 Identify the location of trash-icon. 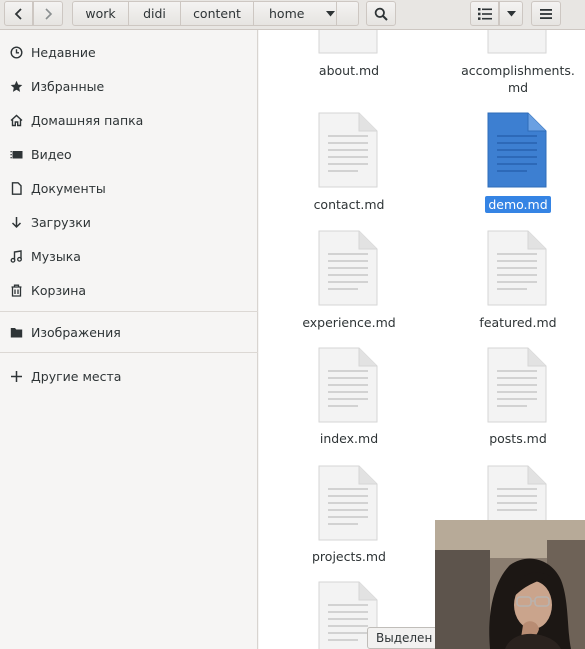
(16, 290).